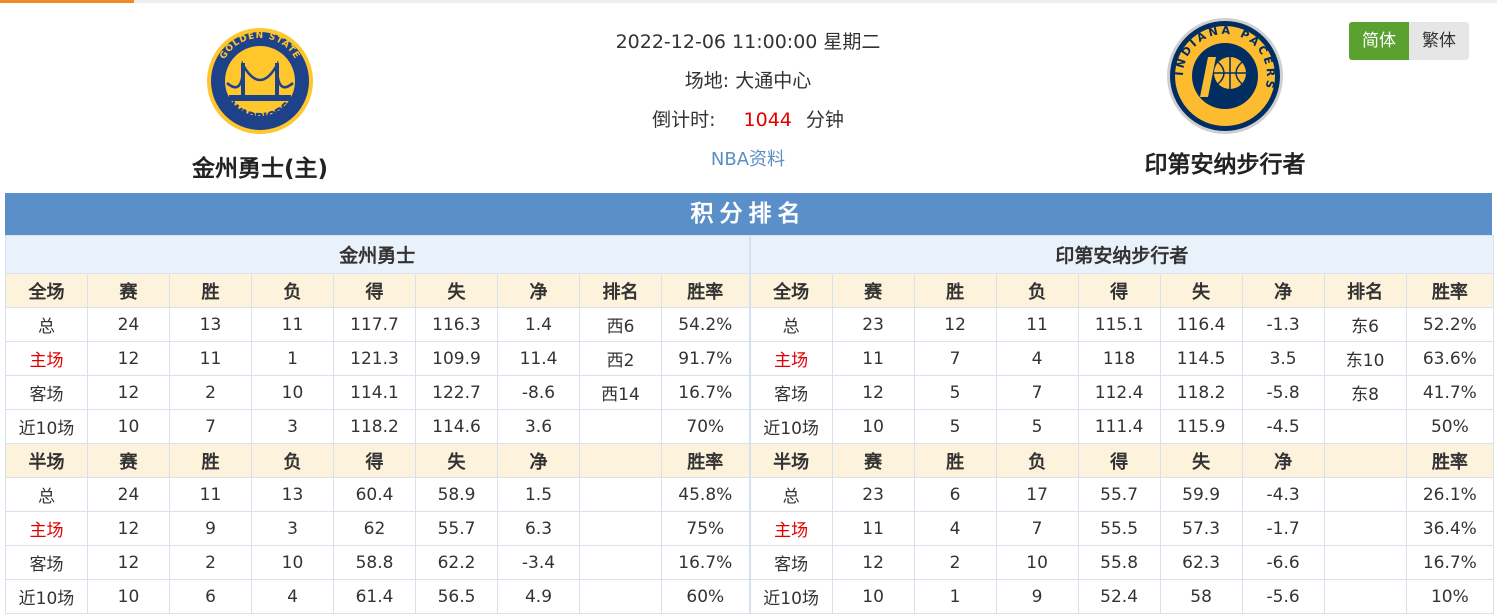  What do you see at coordinates (456, 392) in the screenshot?
I see `table-cell: 122.7` at bounding box center [456, 392].